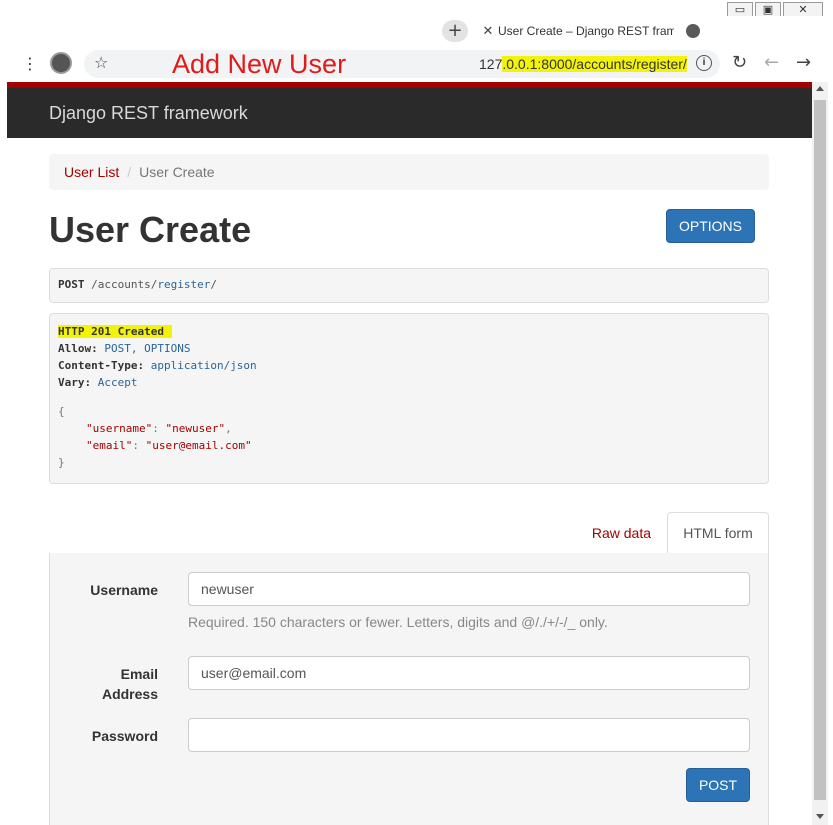 Image resolution: width=833 pixels, height=825 pixels. Describe the element at coordinates (803, 63) in the screenshot. I see `forward-icon: →` at that location.